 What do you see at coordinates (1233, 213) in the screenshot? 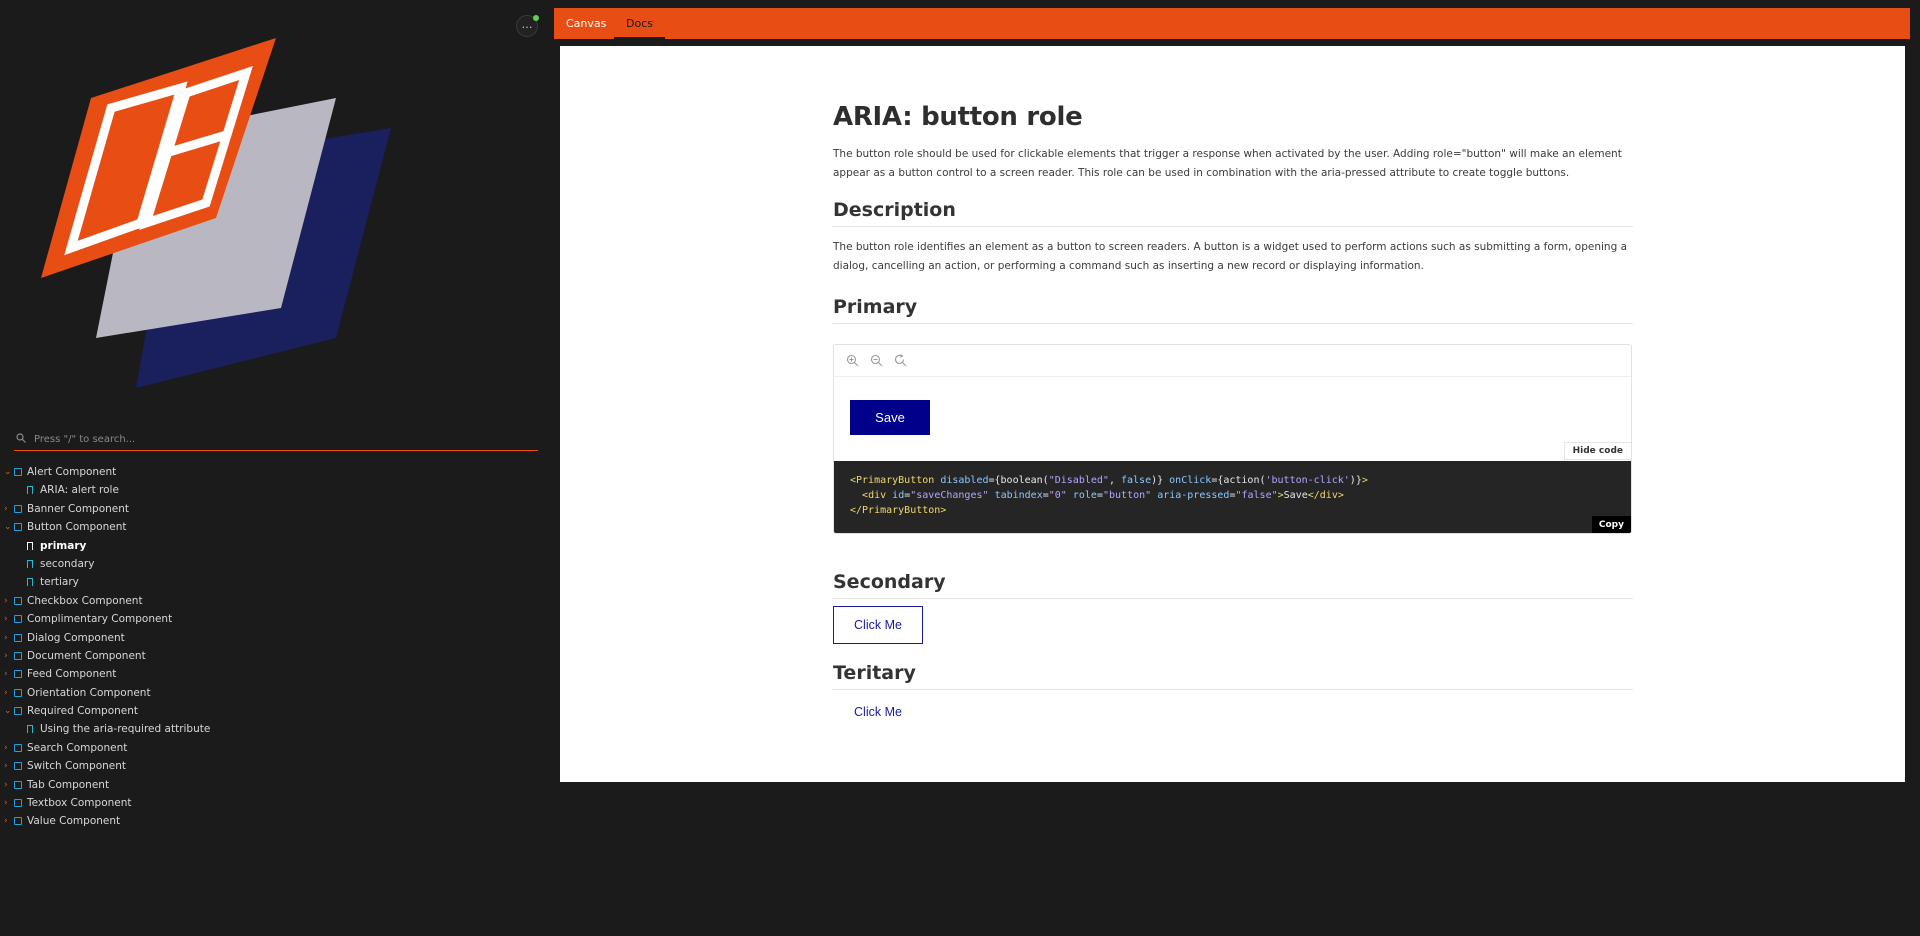
I see `description-heading: Description` at bounding box center [1233, 213].